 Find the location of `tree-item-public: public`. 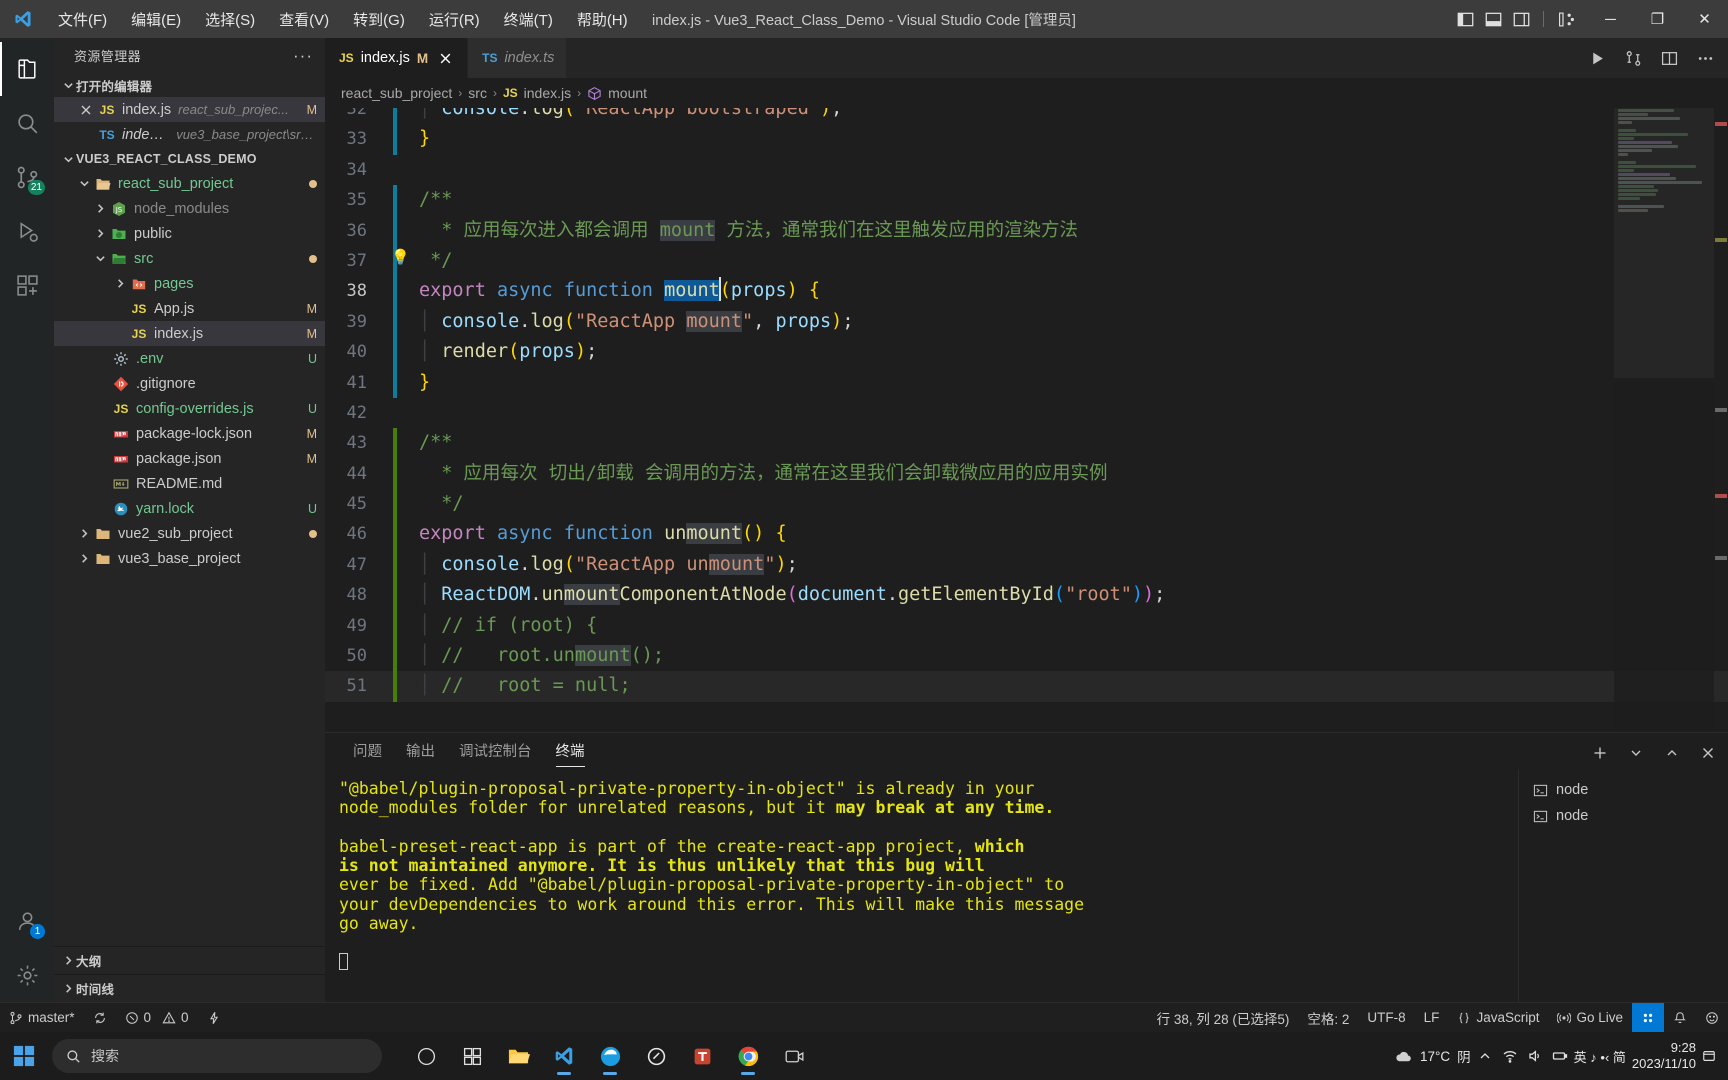

tree-item-public: public is located at coordinates (189, 233).